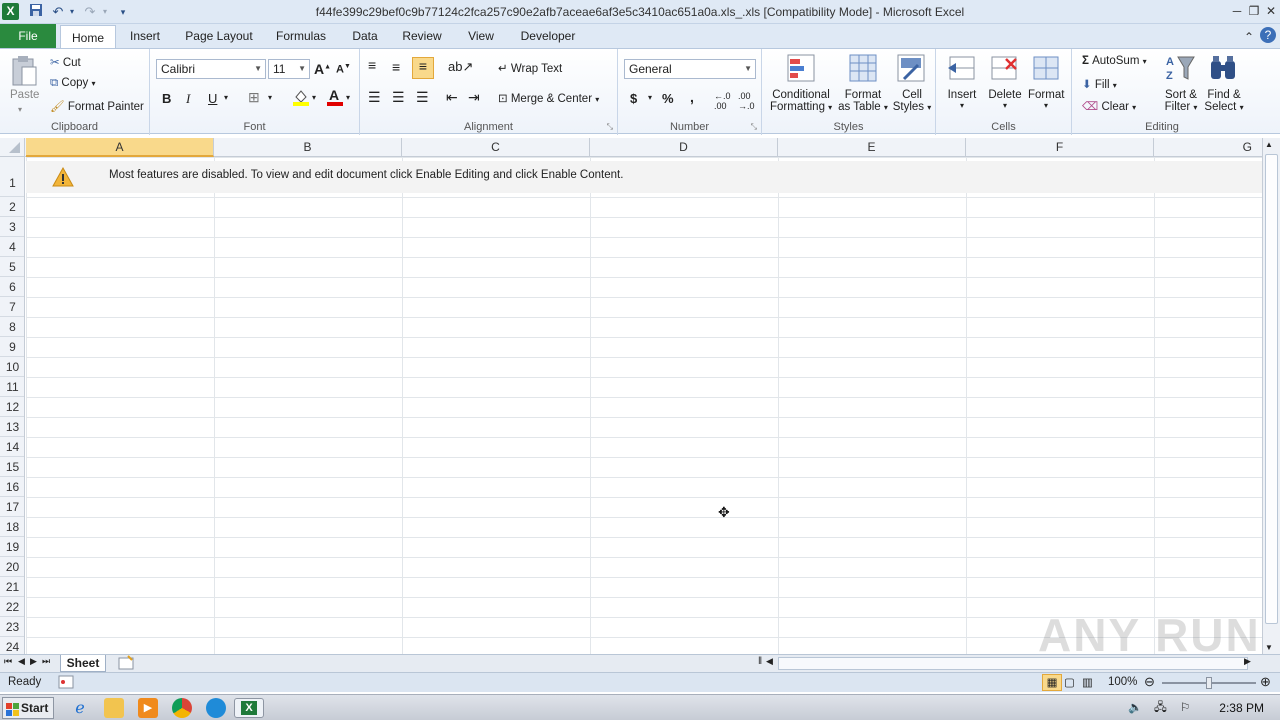  Describe the element at coordinates (12, 467) in the screenshot. I see `row-header: 15` at that location.